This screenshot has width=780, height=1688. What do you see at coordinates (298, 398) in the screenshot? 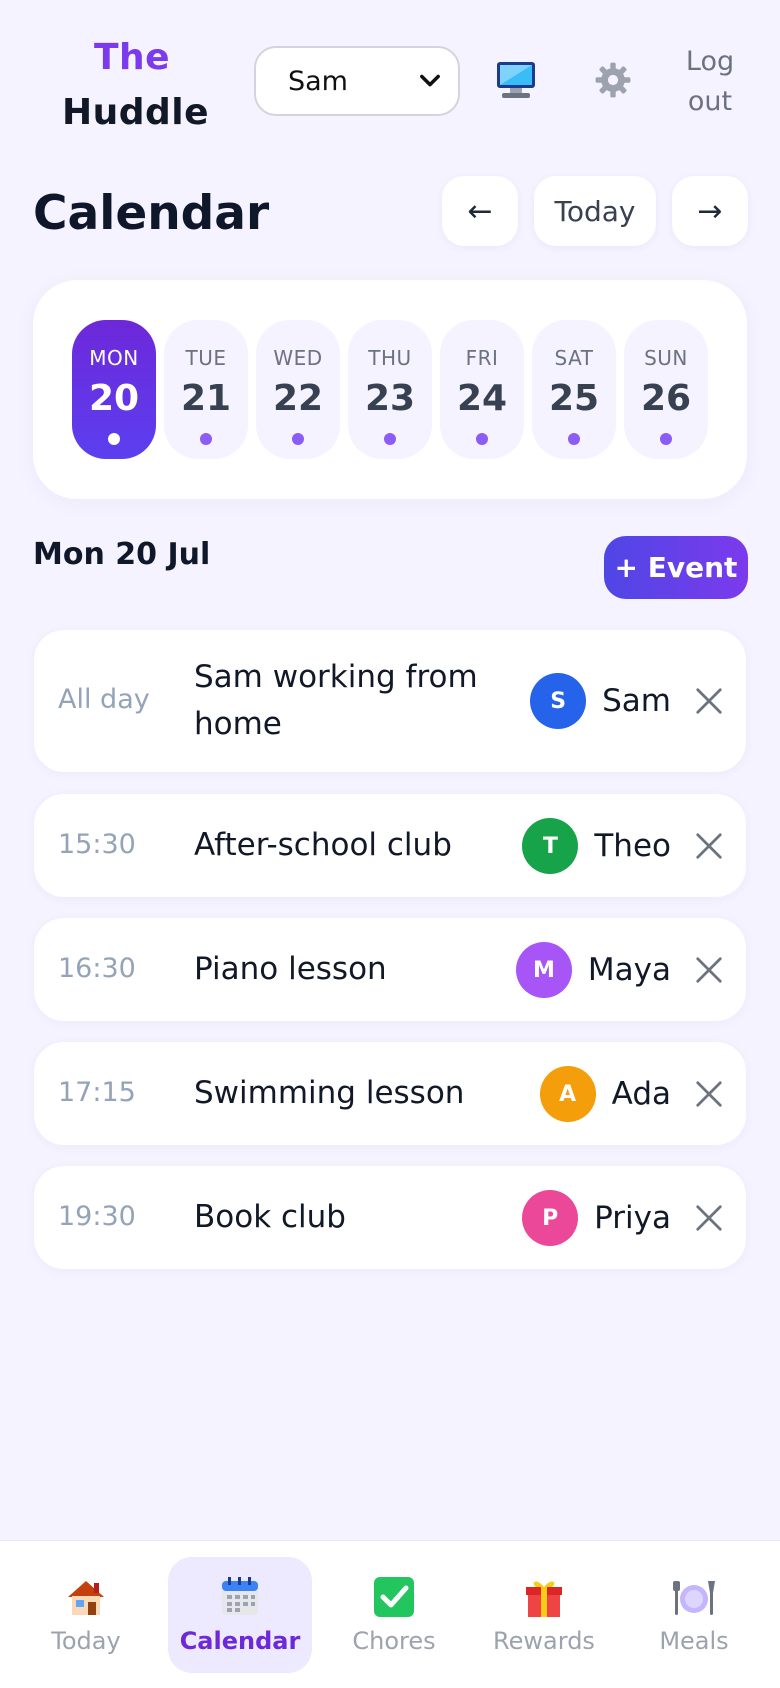
I see `day-number: 22` at bounding box center [298, 398].